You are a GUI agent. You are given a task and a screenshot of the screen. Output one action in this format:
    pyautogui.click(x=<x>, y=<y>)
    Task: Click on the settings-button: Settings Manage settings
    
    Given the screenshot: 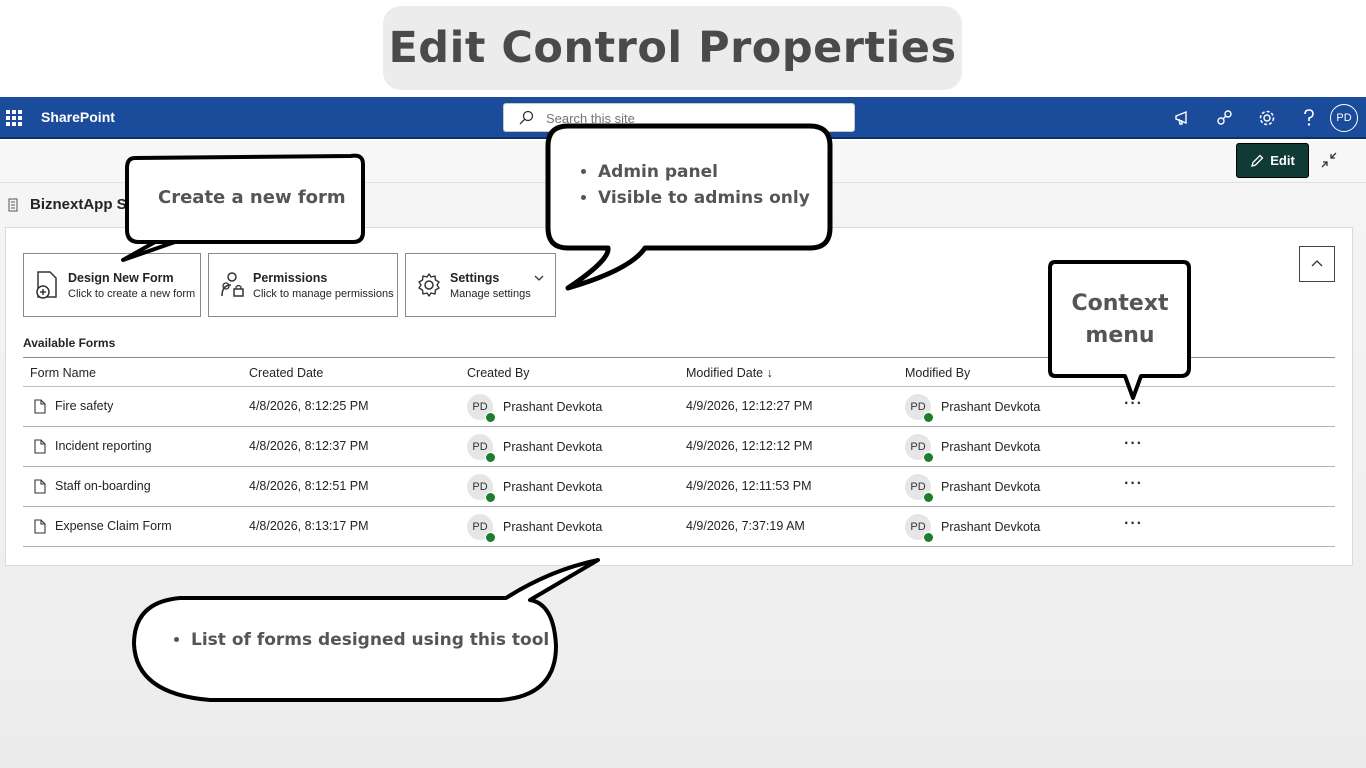 What is the action you would take?
    pyautogui.click(x=480, y=285)
    